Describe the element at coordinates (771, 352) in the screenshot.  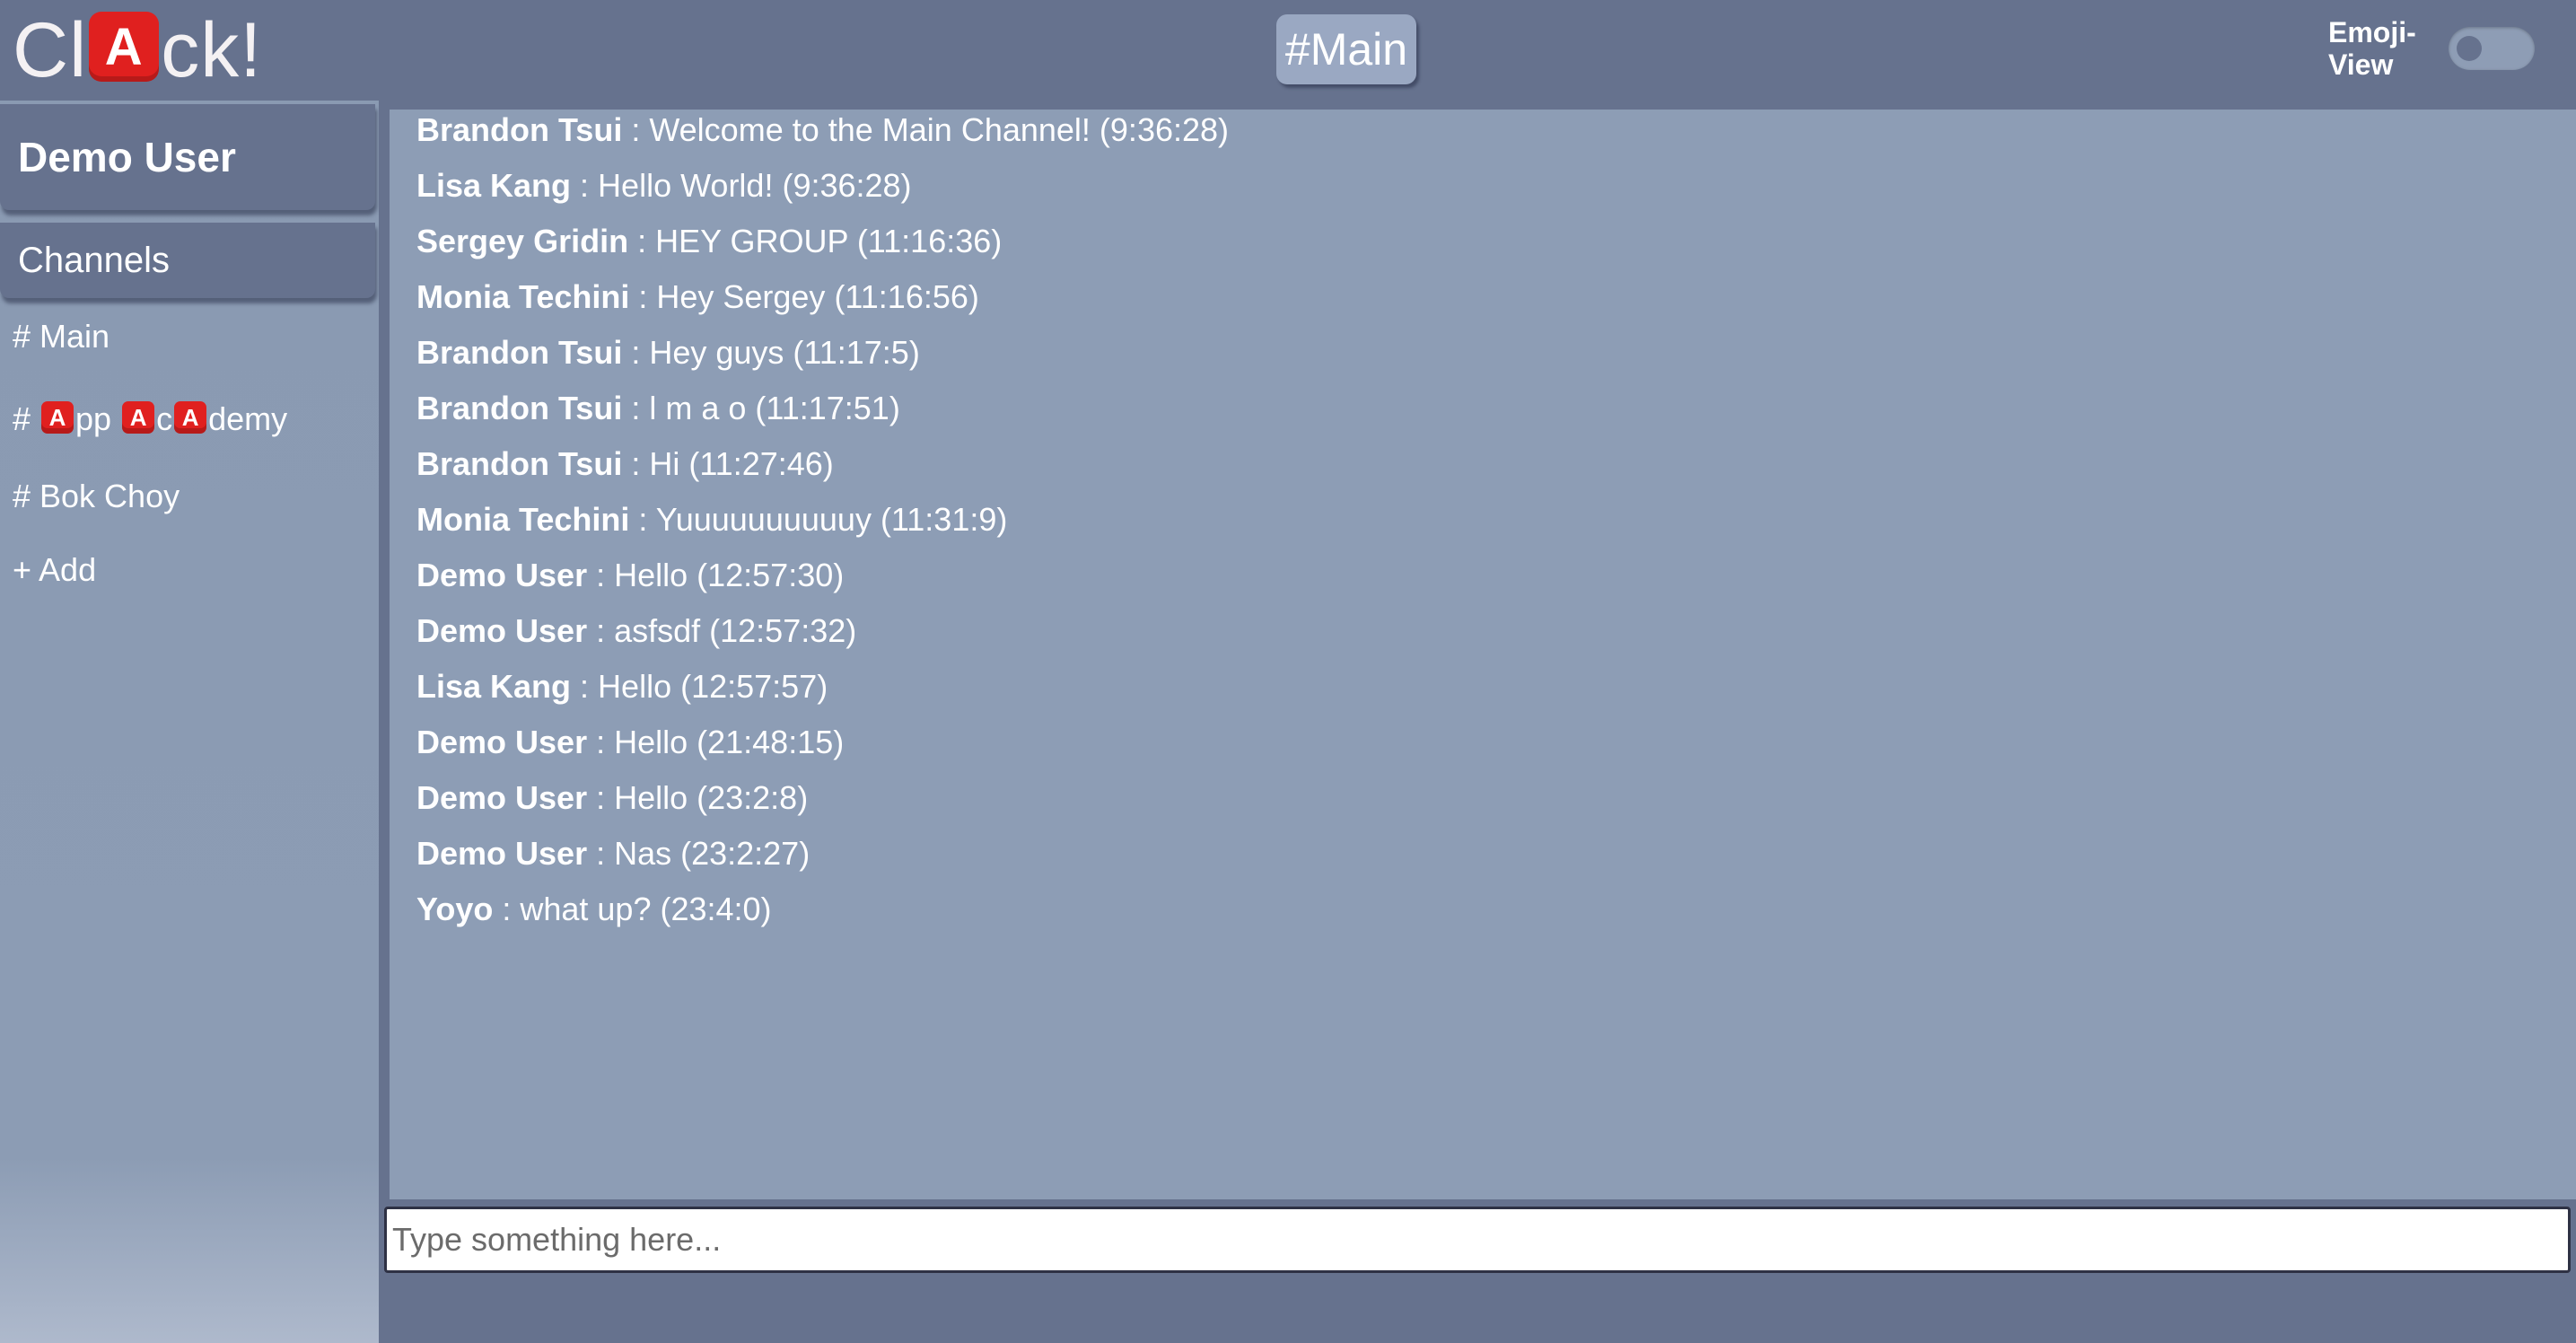
I see `message-text: : Hey guys (11:17:5)` at that location.